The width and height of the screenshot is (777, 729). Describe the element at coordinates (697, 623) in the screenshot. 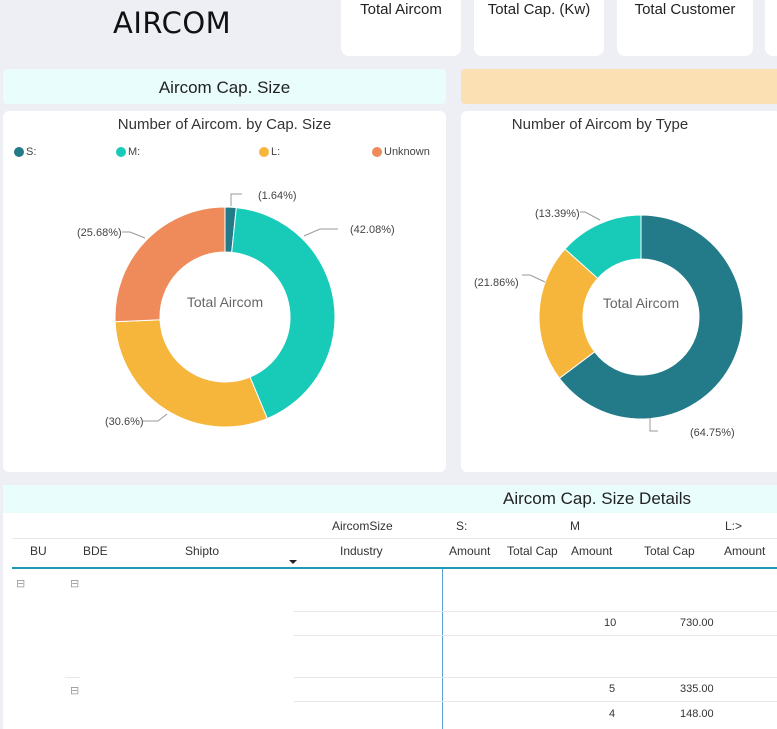

I see `row-m-total-cap: 730.00` at that location.